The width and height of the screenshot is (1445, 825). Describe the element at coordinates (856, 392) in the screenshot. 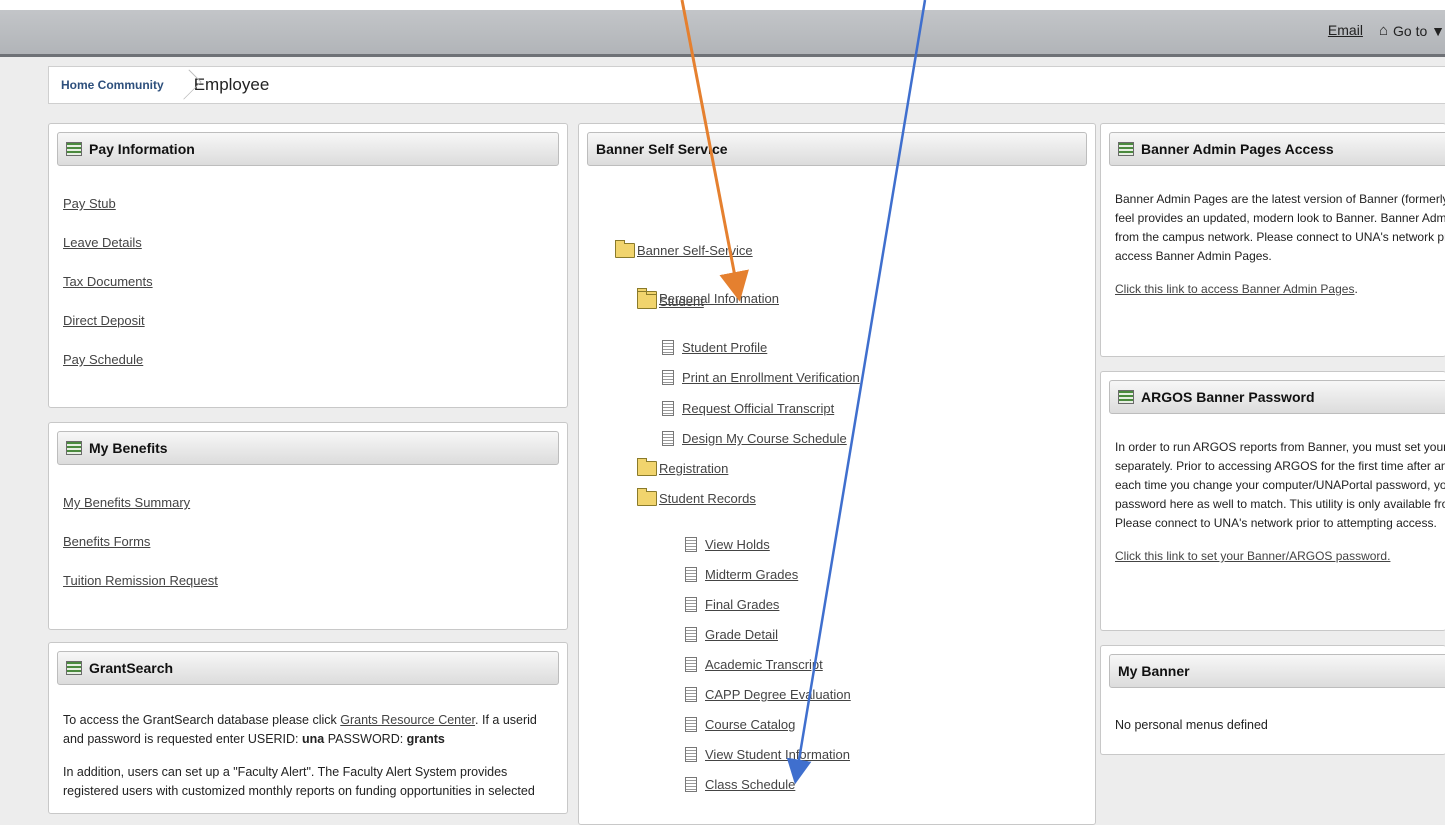

I see `blue-arrow` at that location.